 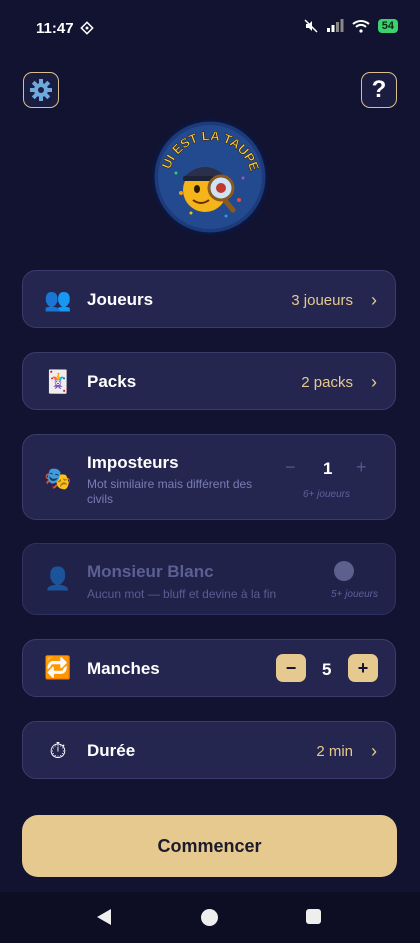 What do you see at coordinates (335, 25) in the screenshot?
I see `signal-icon` at bounding box center [335, 25].